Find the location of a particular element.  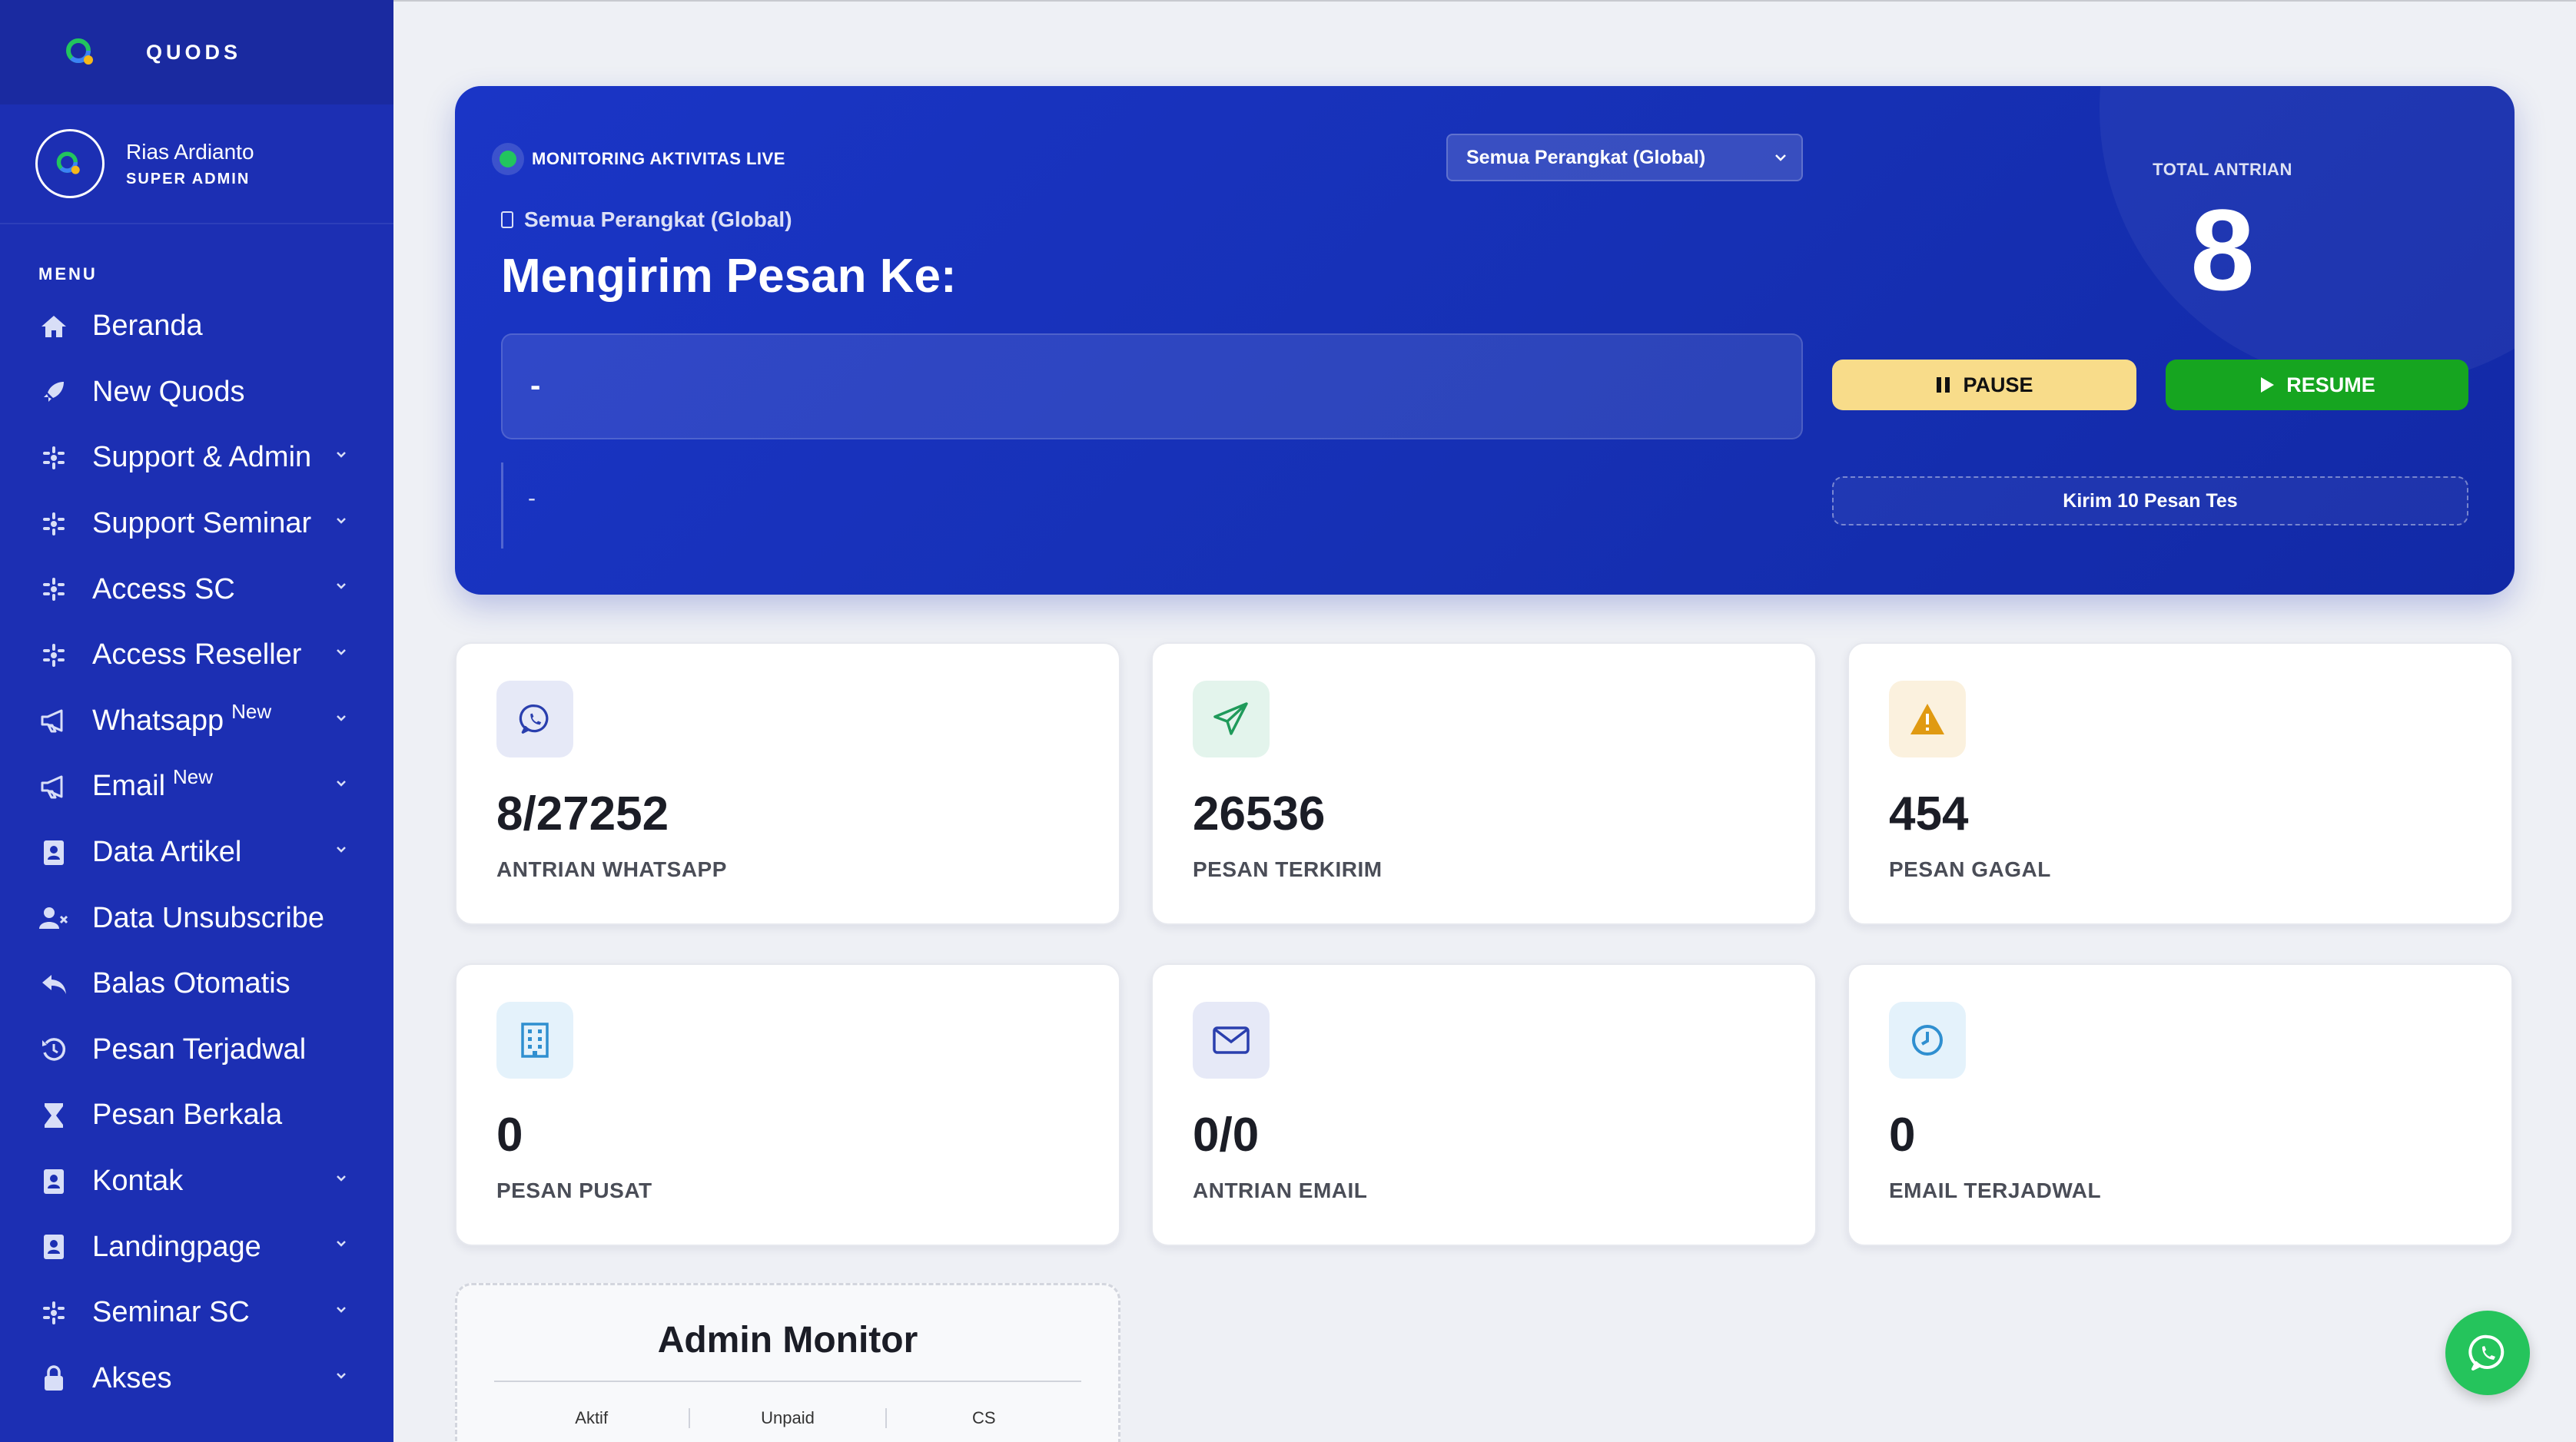

sidebar-item-label: Data Artikel is located at coordinates (167, 852).